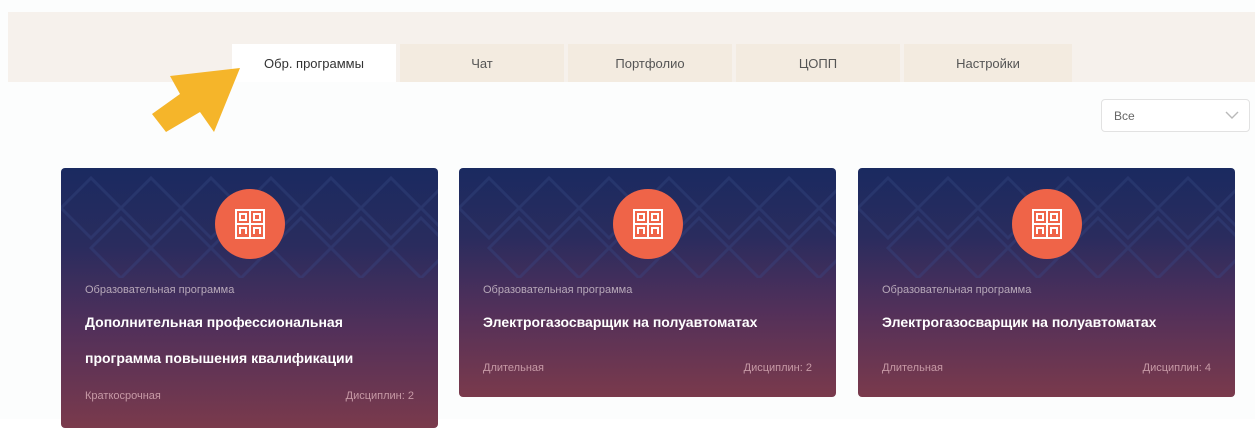 This screenshot has width=1255, height=428. Describe the element at coordinates (314, 63) in the screenshot. I see `tab-programs: Обр. программы` at that location.